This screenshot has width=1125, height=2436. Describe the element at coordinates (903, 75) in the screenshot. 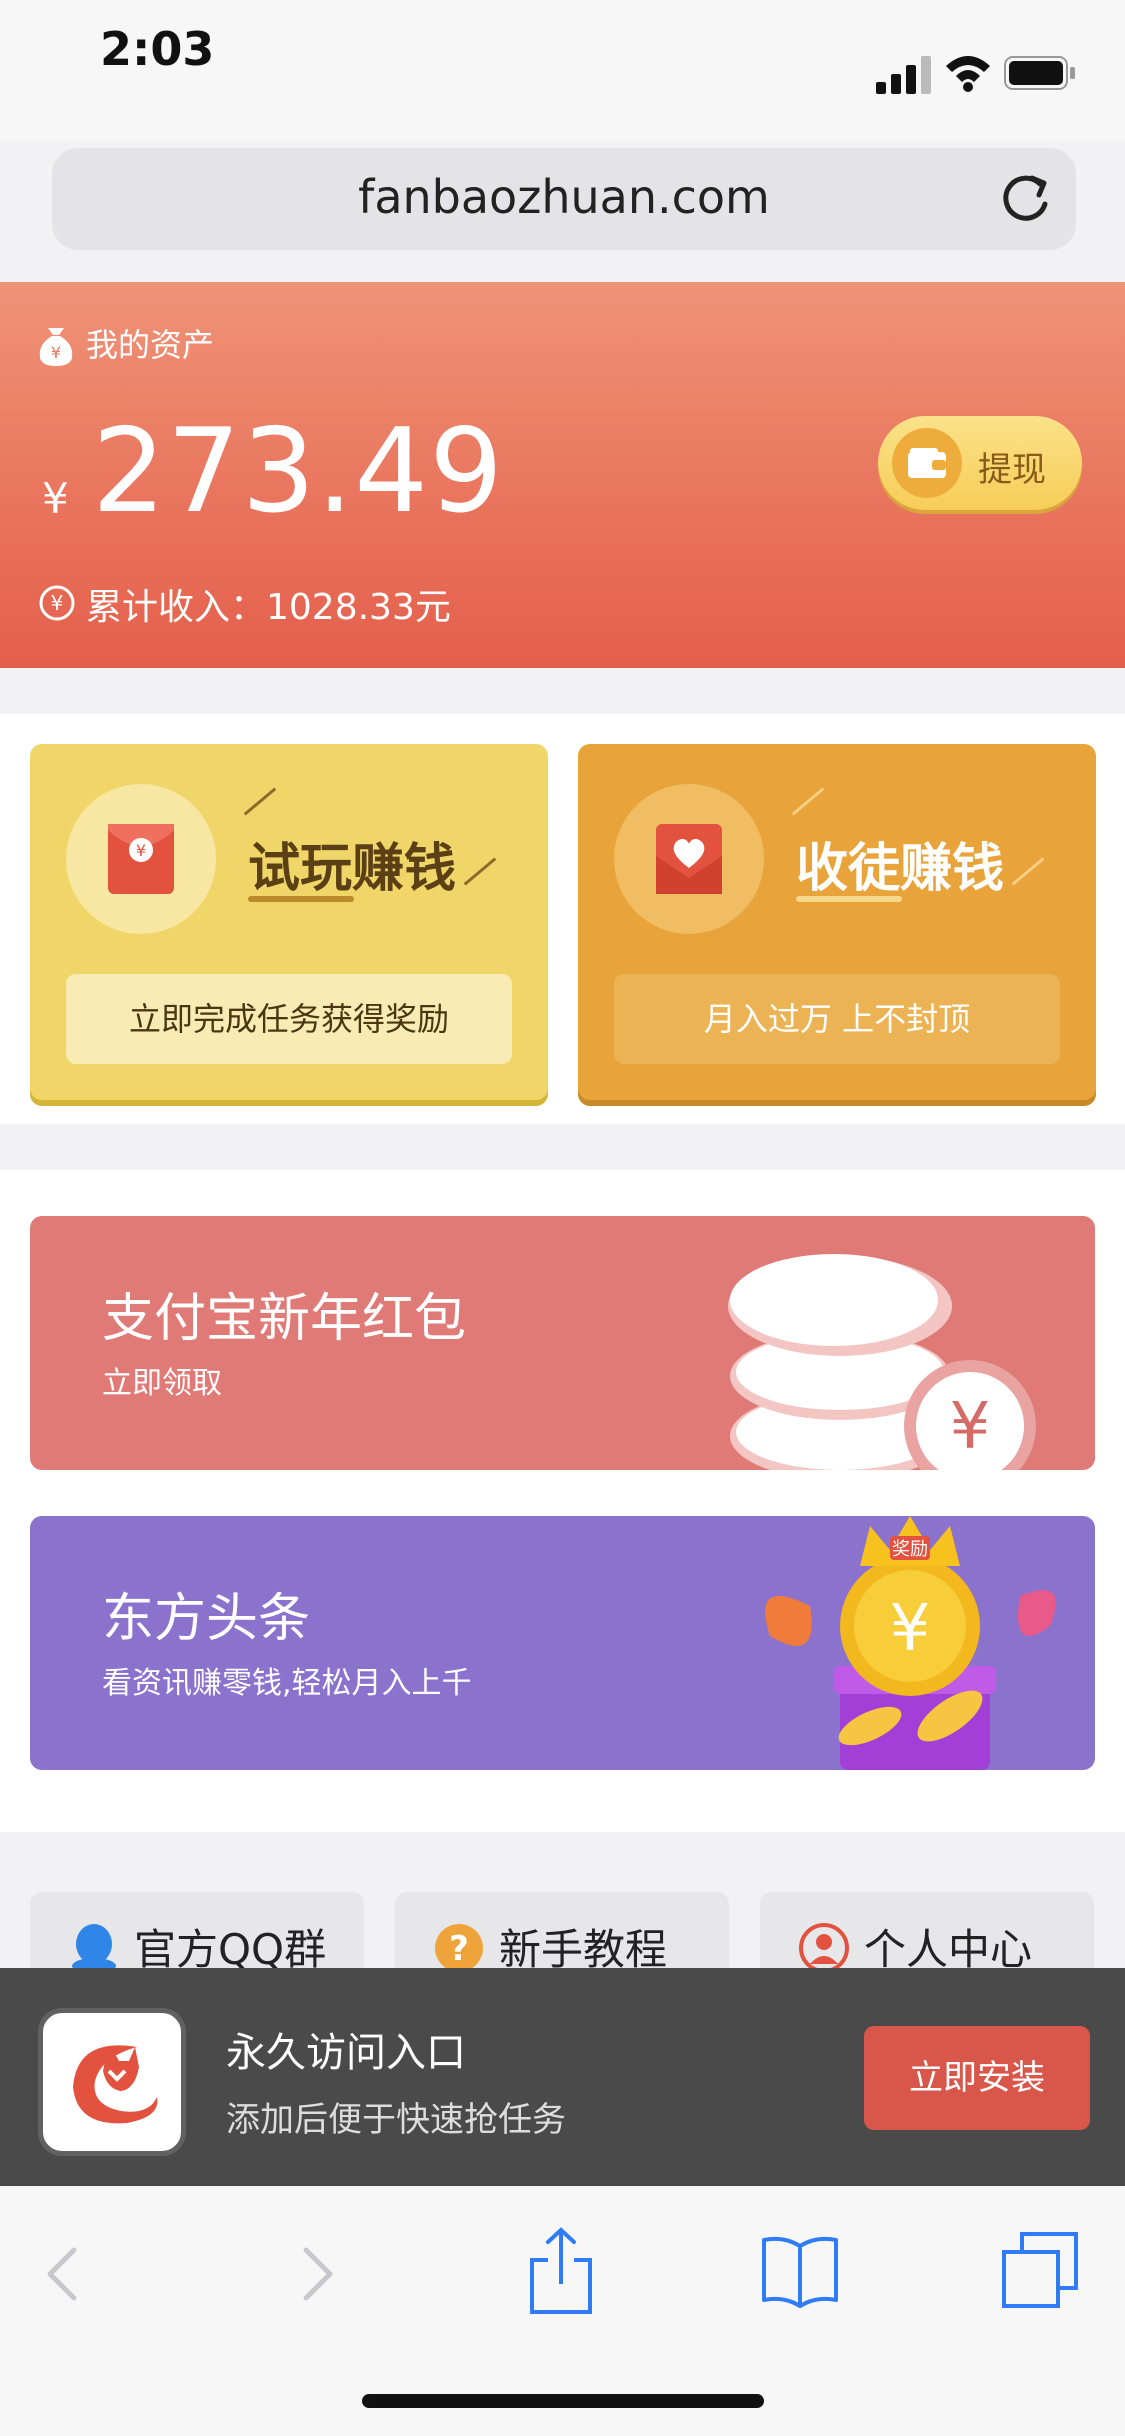

I see `cellular-signal-icon` at that location.